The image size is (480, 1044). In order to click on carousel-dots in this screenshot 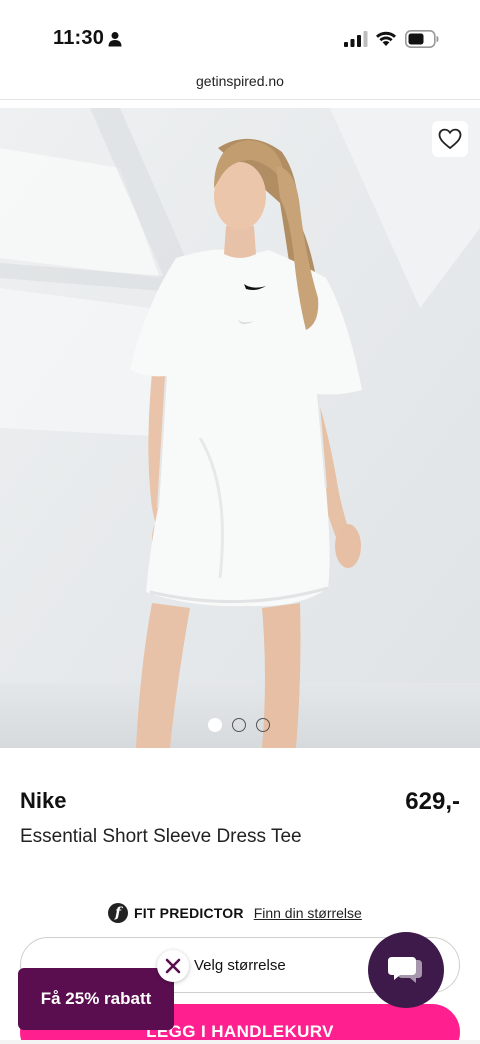, I will do `click(239, 725)`.